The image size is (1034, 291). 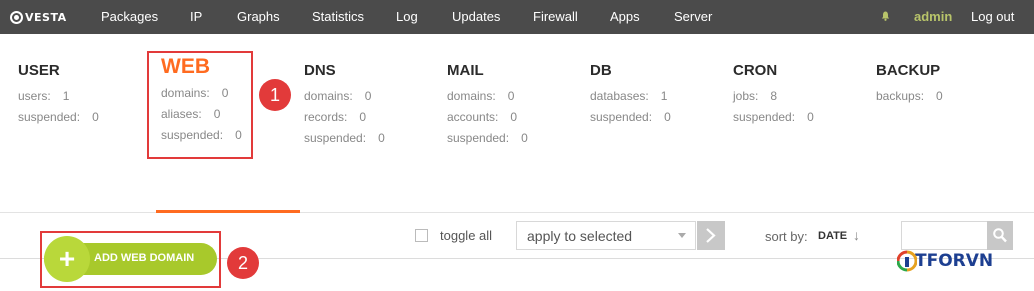 I want to click on nav-graphs: Graphs, so click(x=258, y=16).